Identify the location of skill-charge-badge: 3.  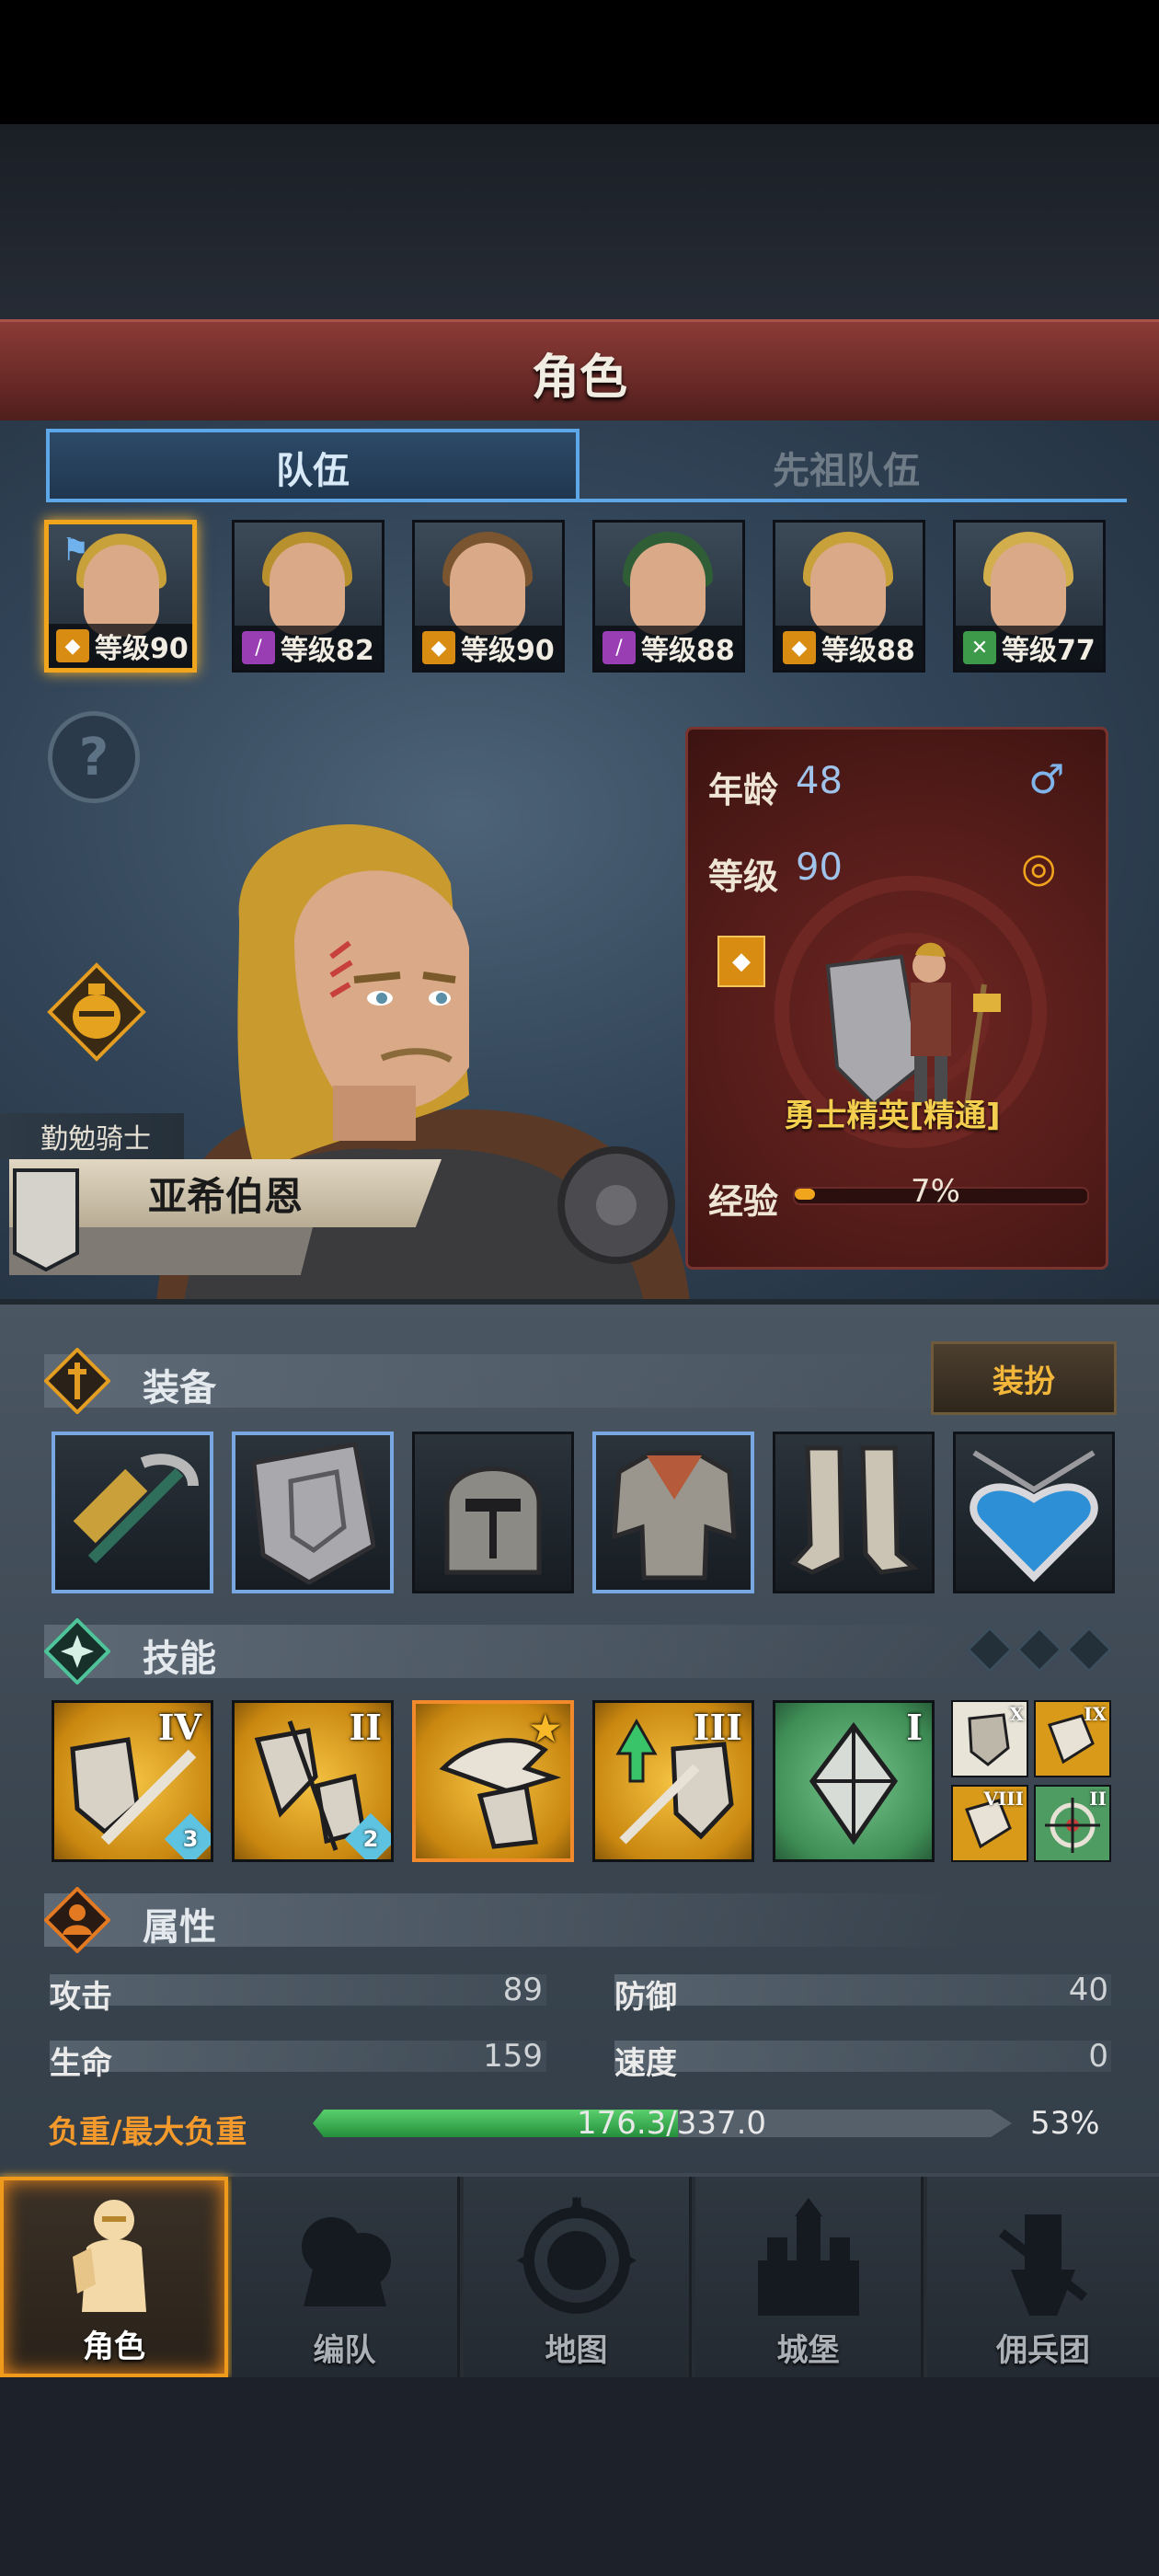
(187, 1835).